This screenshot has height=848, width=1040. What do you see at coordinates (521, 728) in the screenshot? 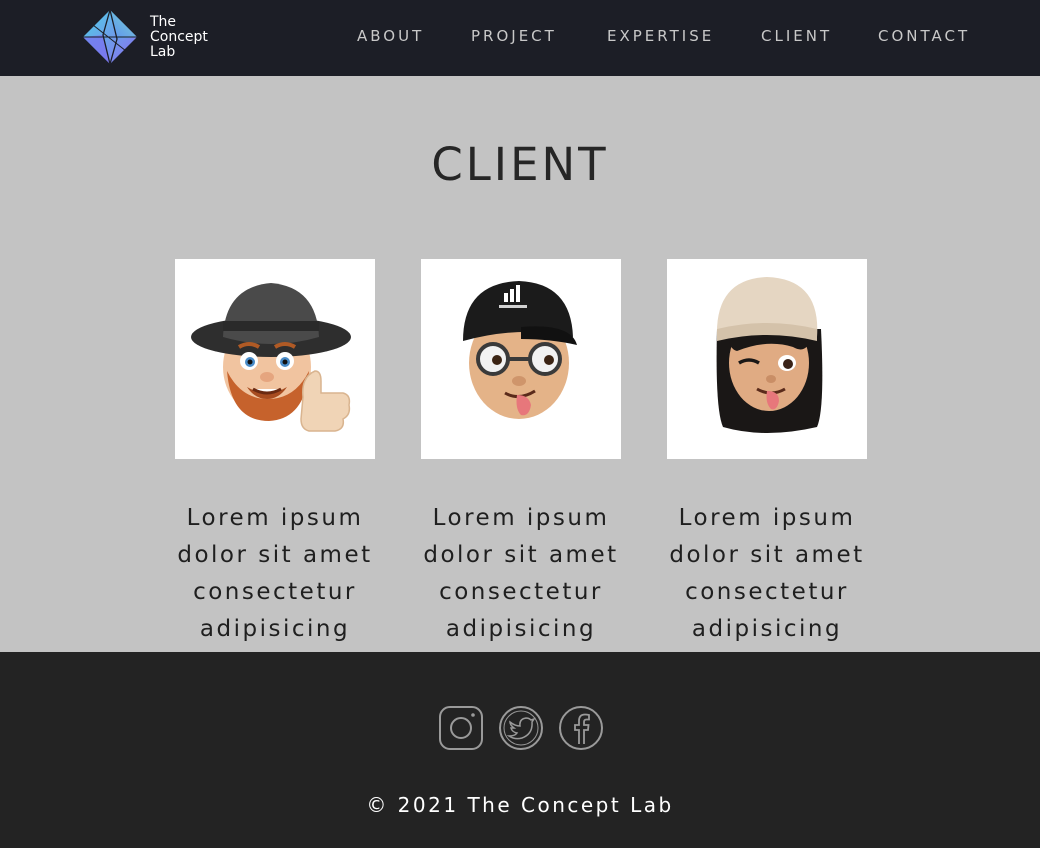
I see `twitter-icon` at bounding box center [521, 728].